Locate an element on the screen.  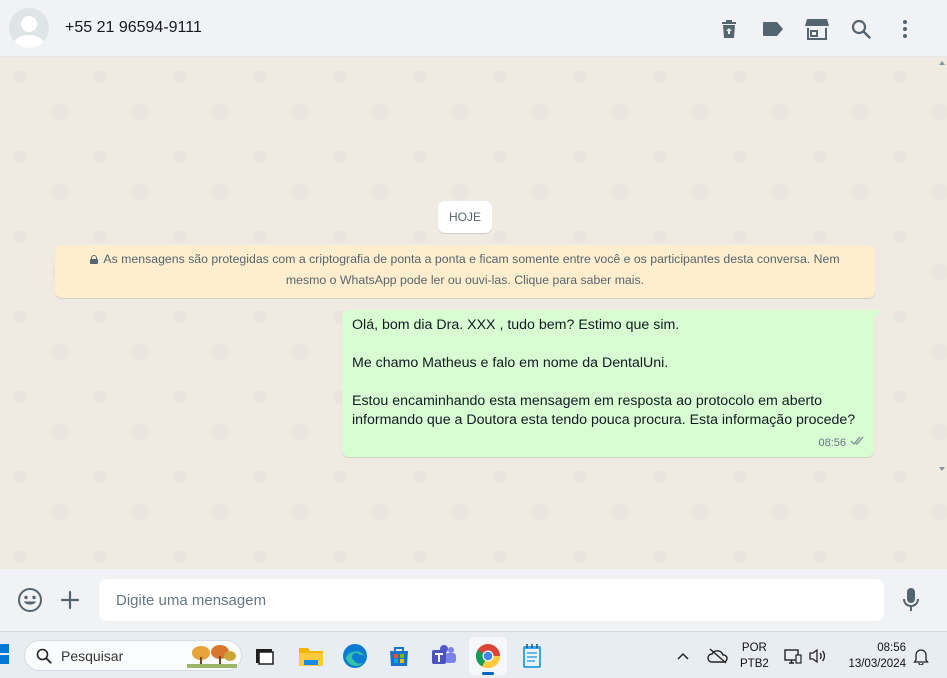
scrollbar is located at coordinates (943, 313).